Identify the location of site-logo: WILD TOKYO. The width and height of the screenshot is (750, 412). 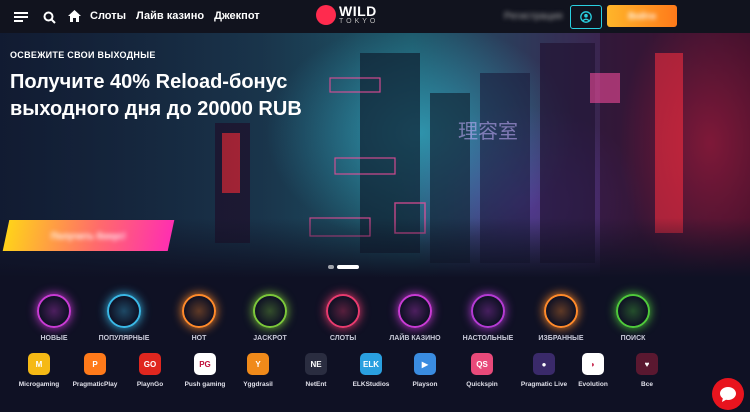
(347, 14).